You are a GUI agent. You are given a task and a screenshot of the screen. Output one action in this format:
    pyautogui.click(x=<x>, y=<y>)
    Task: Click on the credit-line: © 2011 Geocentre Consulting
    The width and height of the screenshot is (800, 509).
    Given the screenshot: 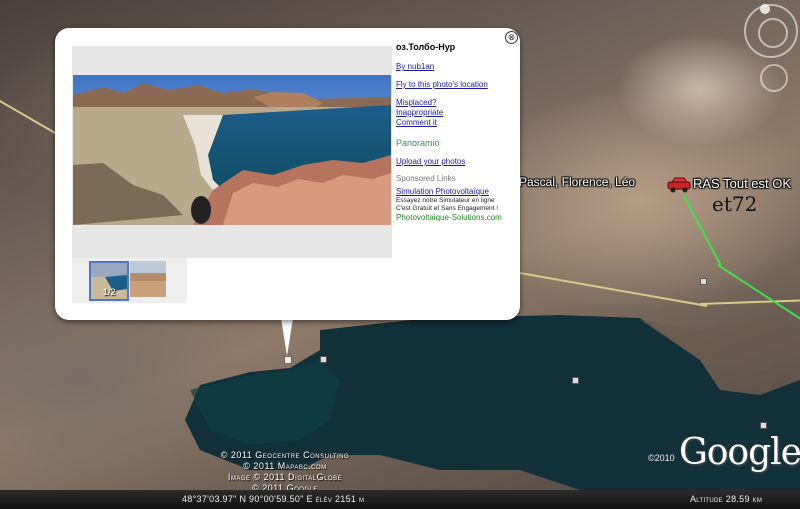 What is the action you would take?
    pyautogui.click(x=285, y=455)
    